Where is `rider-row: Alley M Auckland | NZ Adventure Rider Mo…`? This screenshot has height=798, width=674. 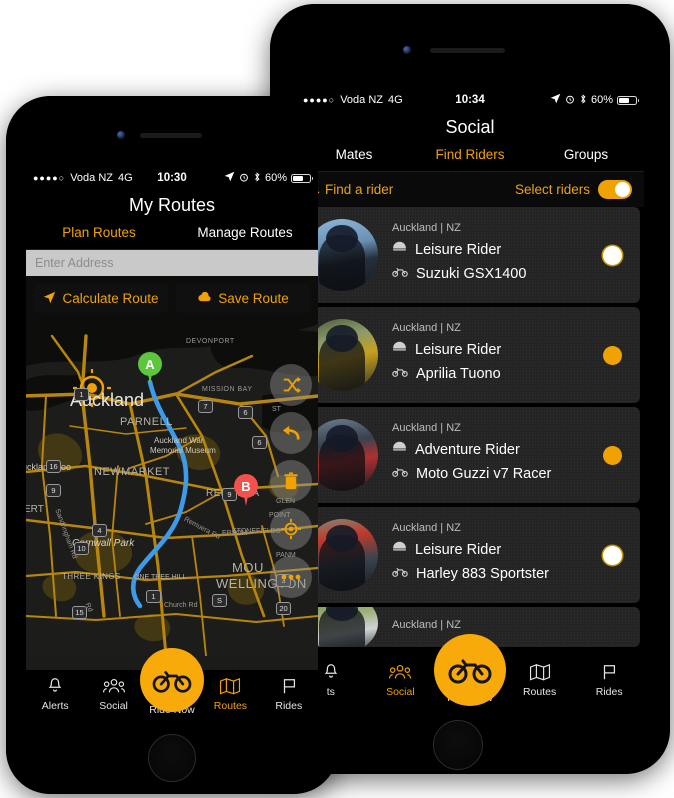 rider-row: Alley M Auckland | NZ Adventure Rider Mo… is located at coordinates (470, 455).